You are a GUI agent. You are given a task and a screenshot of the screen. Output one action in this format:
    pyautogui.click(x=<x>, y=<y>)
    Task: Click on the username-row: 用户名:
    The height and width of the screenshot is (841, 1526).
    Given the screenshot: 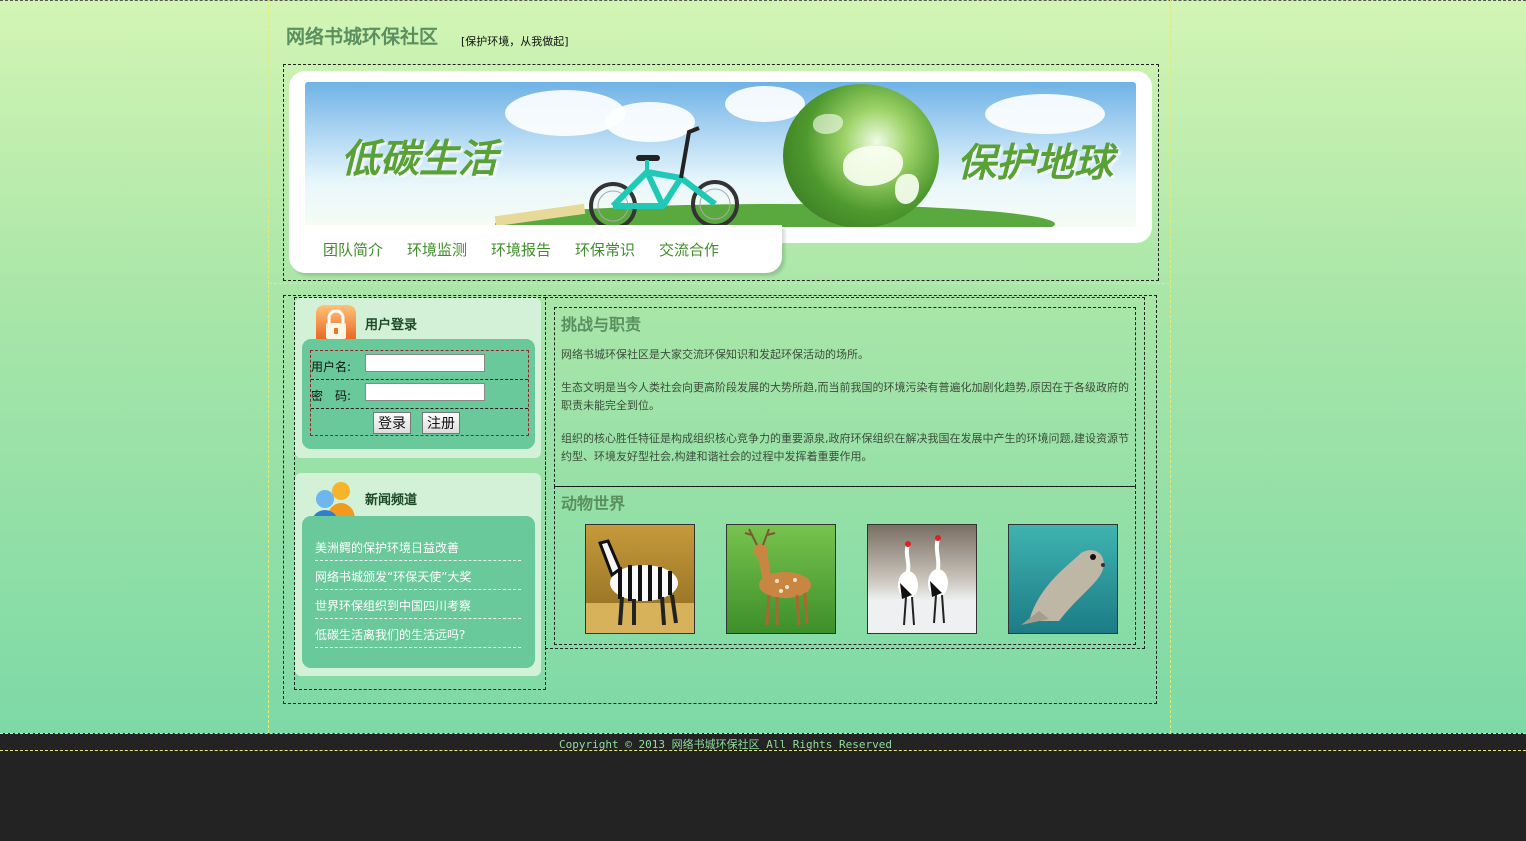 What is the action you would take?
    pyautogui.click(x=419, y=365)
    